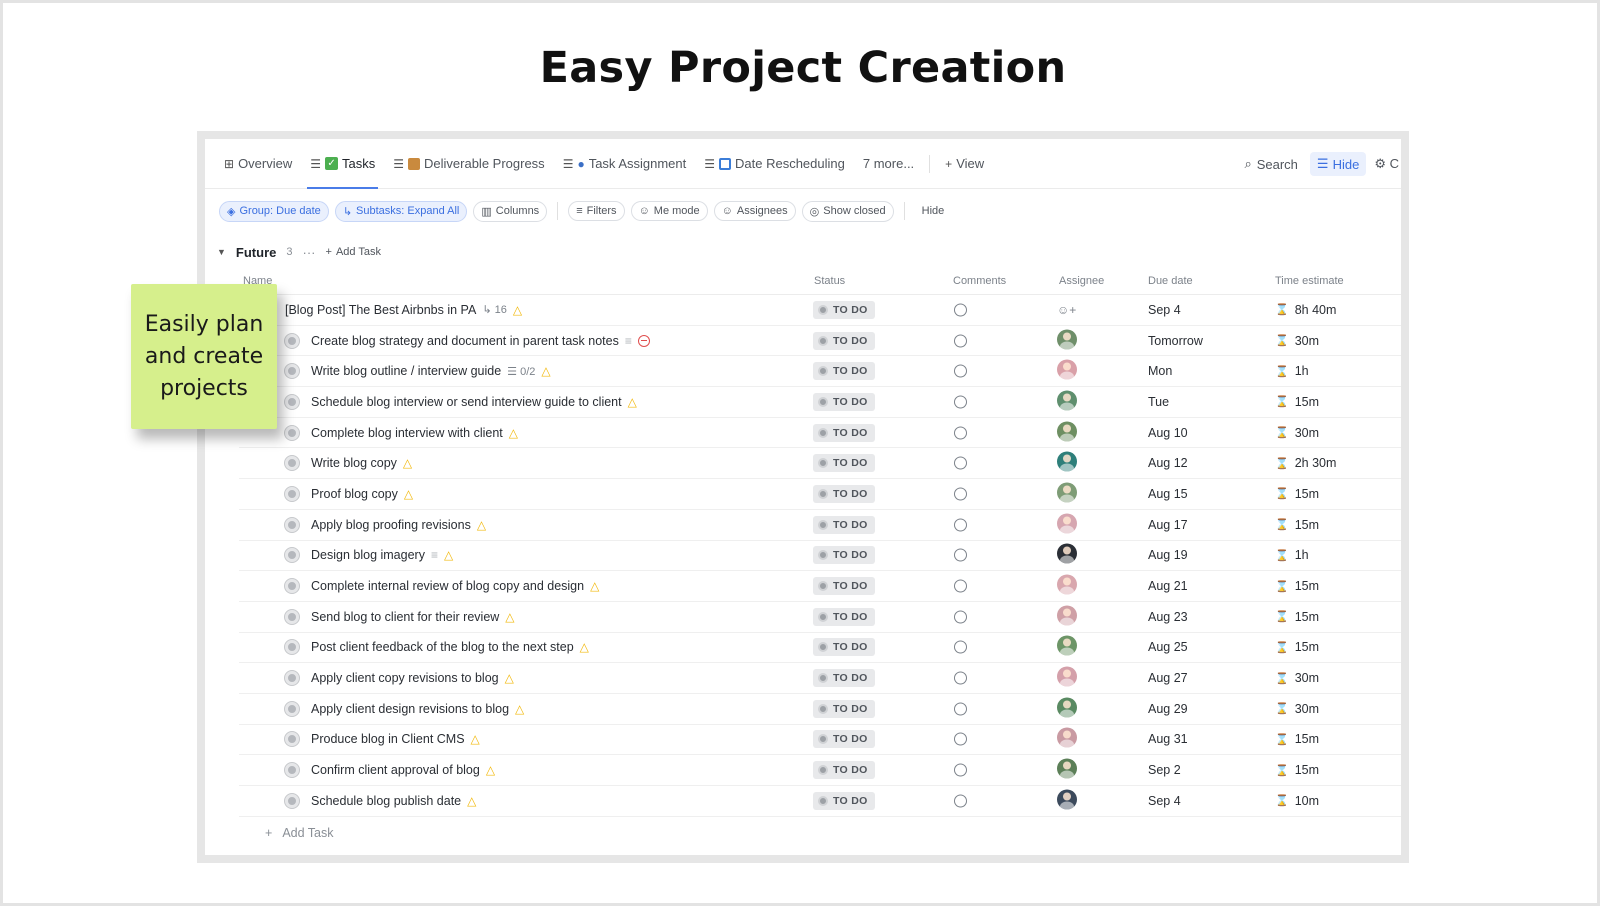 Image resolution: width=1600 pixels, height=906 pixels. I want to click on subtasks-chip: ↳ Subtasks: Expand All, so click(401, 211).